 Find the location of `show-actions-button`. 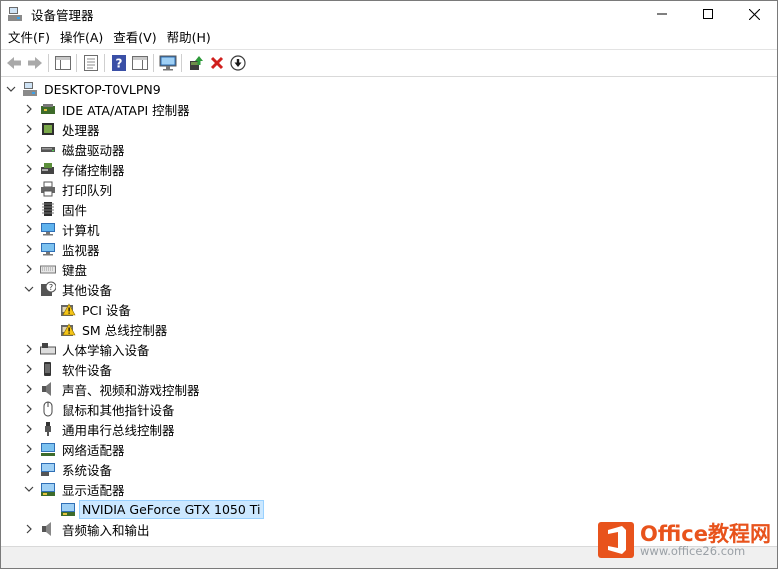

show-actions-button is located at coordinates (139, 63).